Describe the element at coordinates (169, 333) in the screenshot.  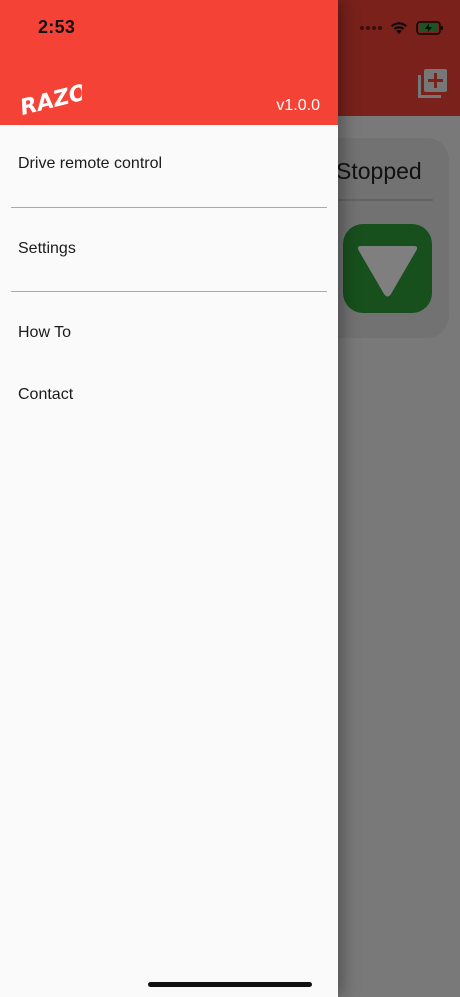
I see `menu-item-how-to: How To` at that location.